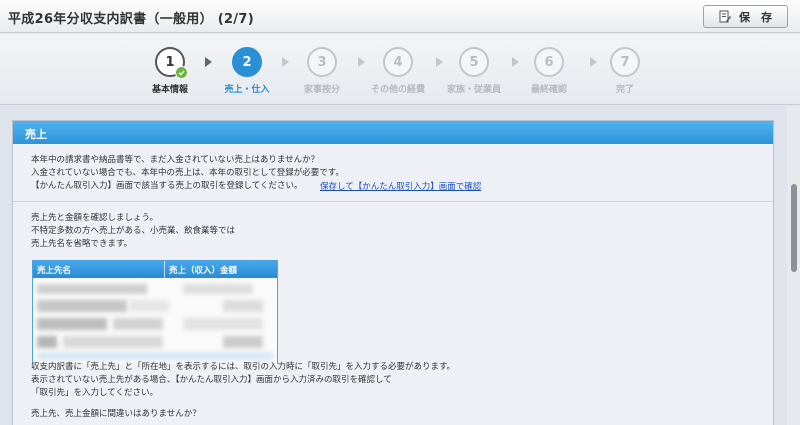 The image size is (800, 425). What do you see at coordinates (321, 90) in the screenshot?
I see `step-3-label: 家事按分` at bounding box center [321, 90].